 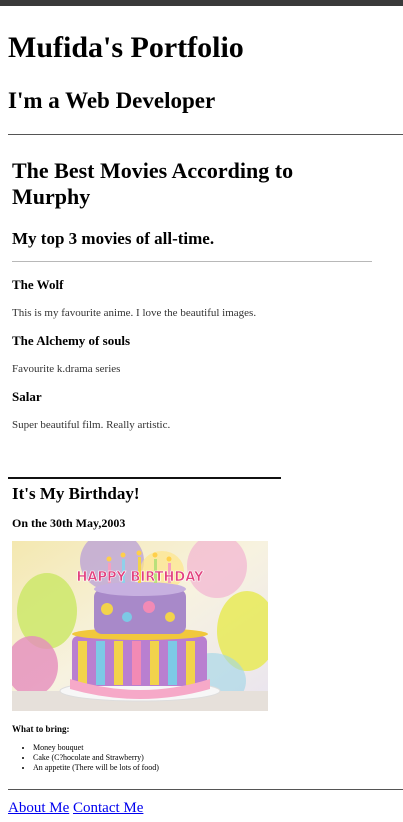 What do you see at coordinates (140, 626) in the screenshot?
I see `birthday-cake-image: HAPPY BIRTHDAY` at bounding box center [140, 626].